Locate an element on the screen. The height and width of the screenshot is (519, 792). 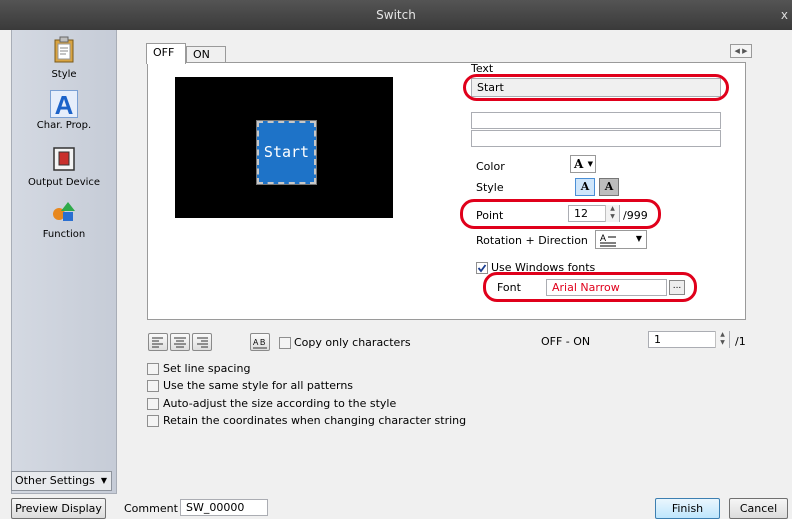
char-spacing-button: AB is located at coordinates (260, 342).